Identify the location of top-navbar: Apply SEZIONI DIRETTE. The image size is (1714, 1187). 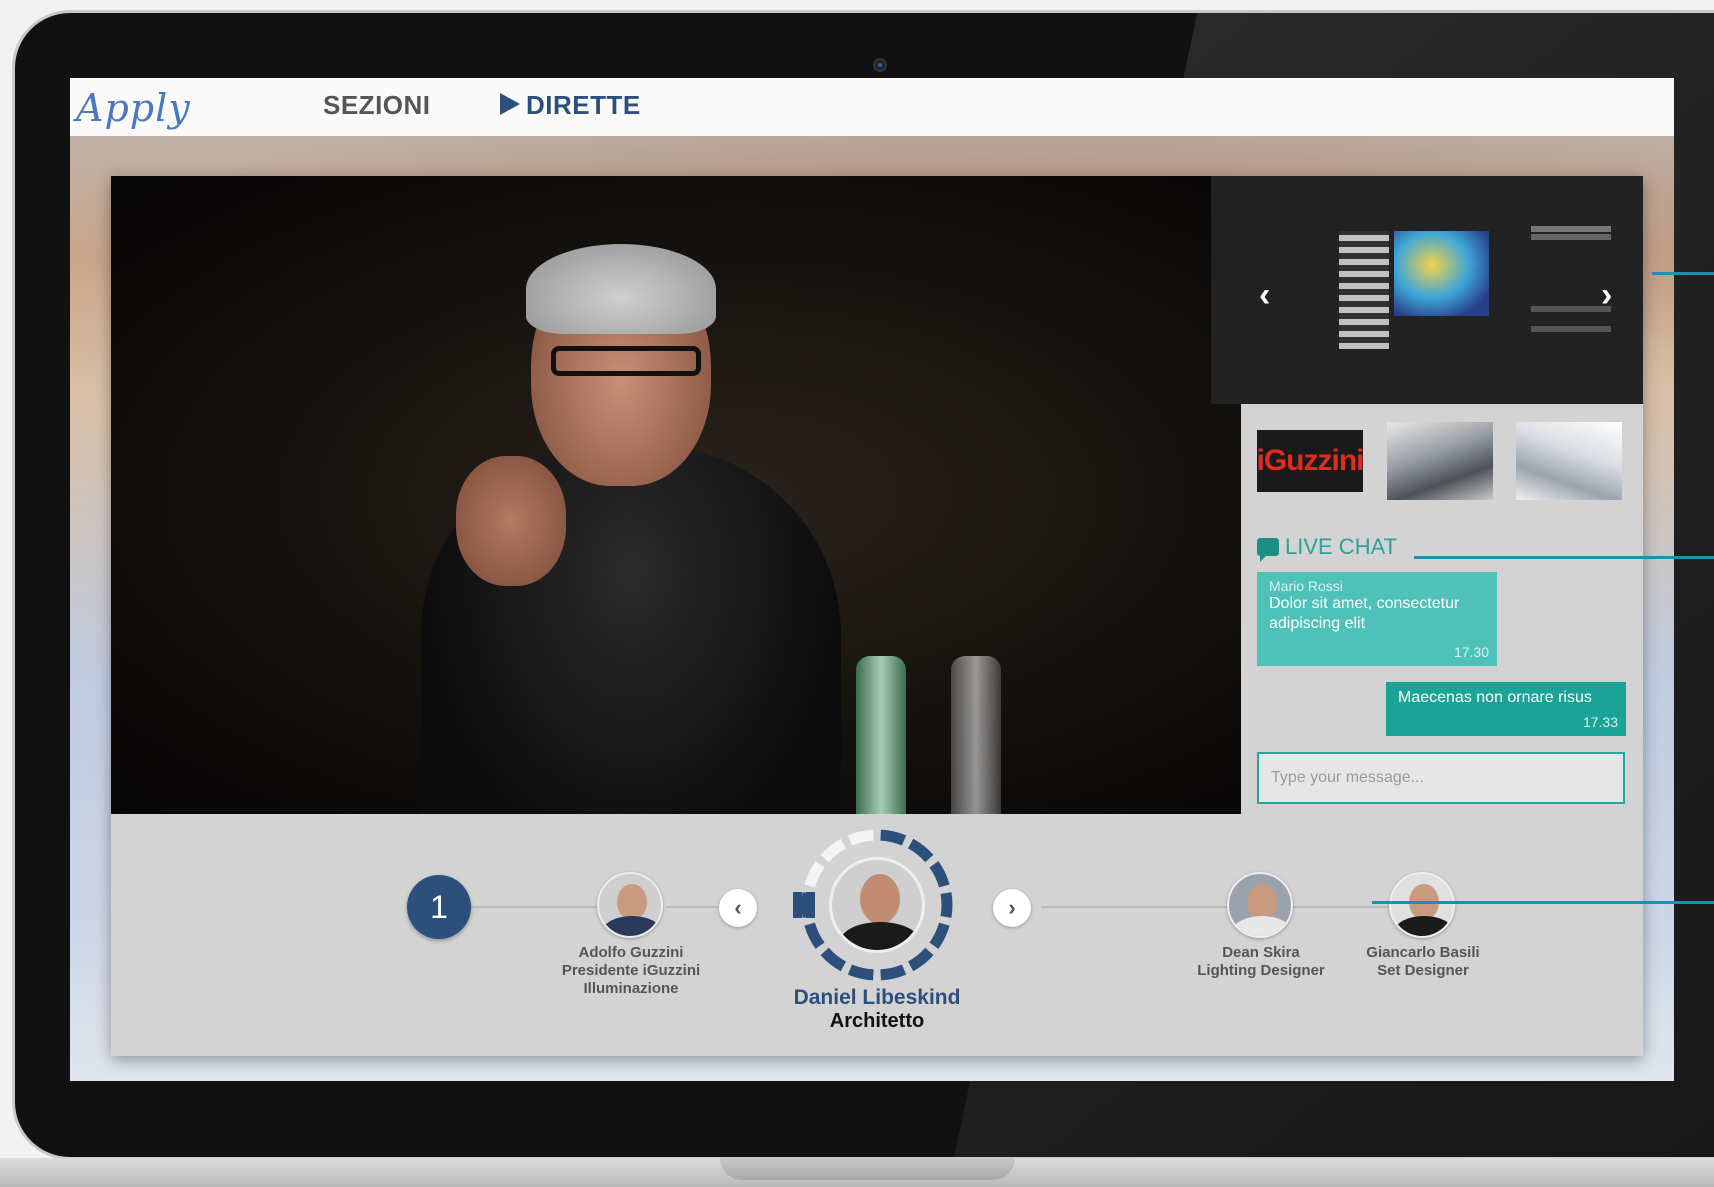
(872, 107).